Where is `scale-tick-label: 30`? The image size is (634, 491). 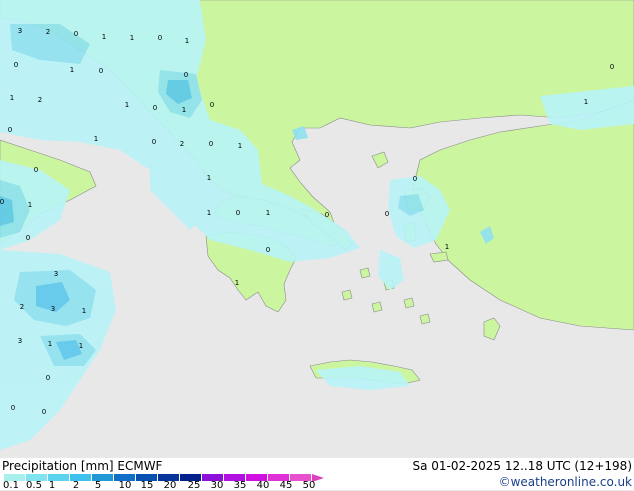 scale-tick-label: 30 is located at coordinates (217, 485).